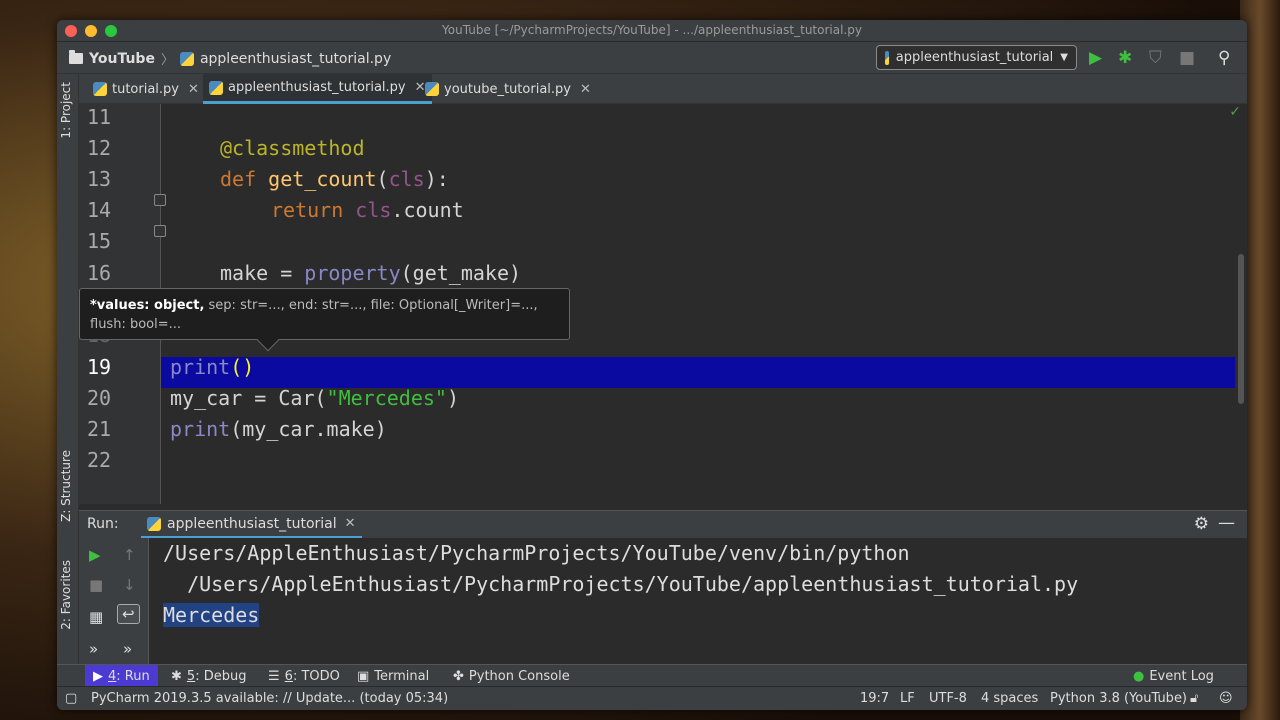  I want to click on line-number: 20, so click(99, 398).